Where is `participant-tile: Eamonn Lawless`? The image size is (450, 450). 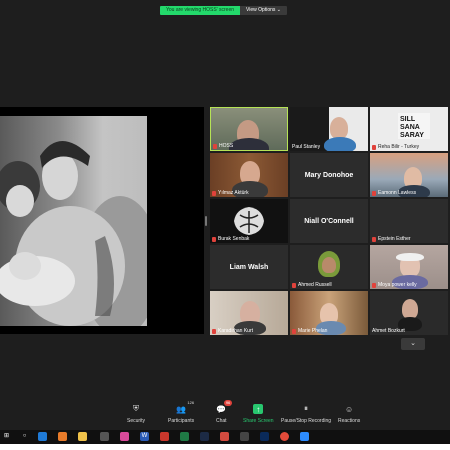
participant-tile: Eamonn Lawless is located at coordinates (409, 175).